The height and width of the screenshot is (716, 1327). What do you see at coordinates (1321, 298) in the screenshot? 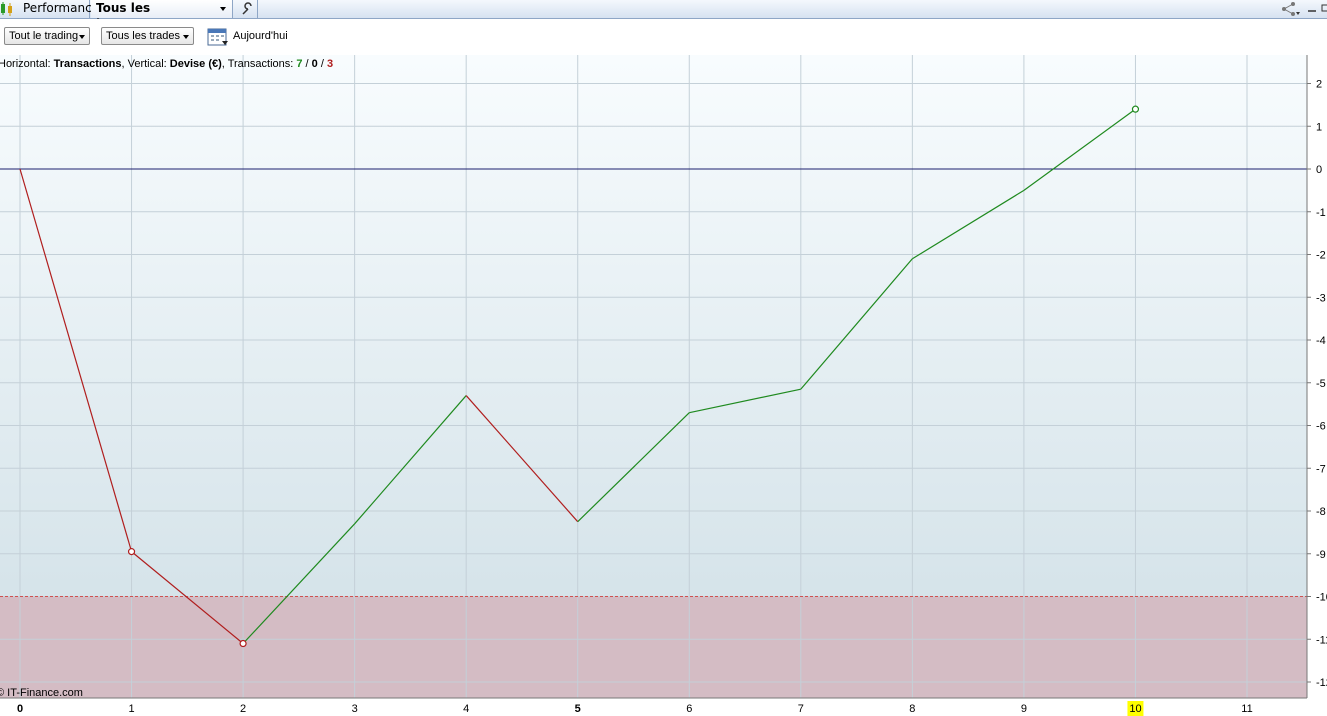
I see `y-tick-label: -3` at bounding box center [1321, 298].